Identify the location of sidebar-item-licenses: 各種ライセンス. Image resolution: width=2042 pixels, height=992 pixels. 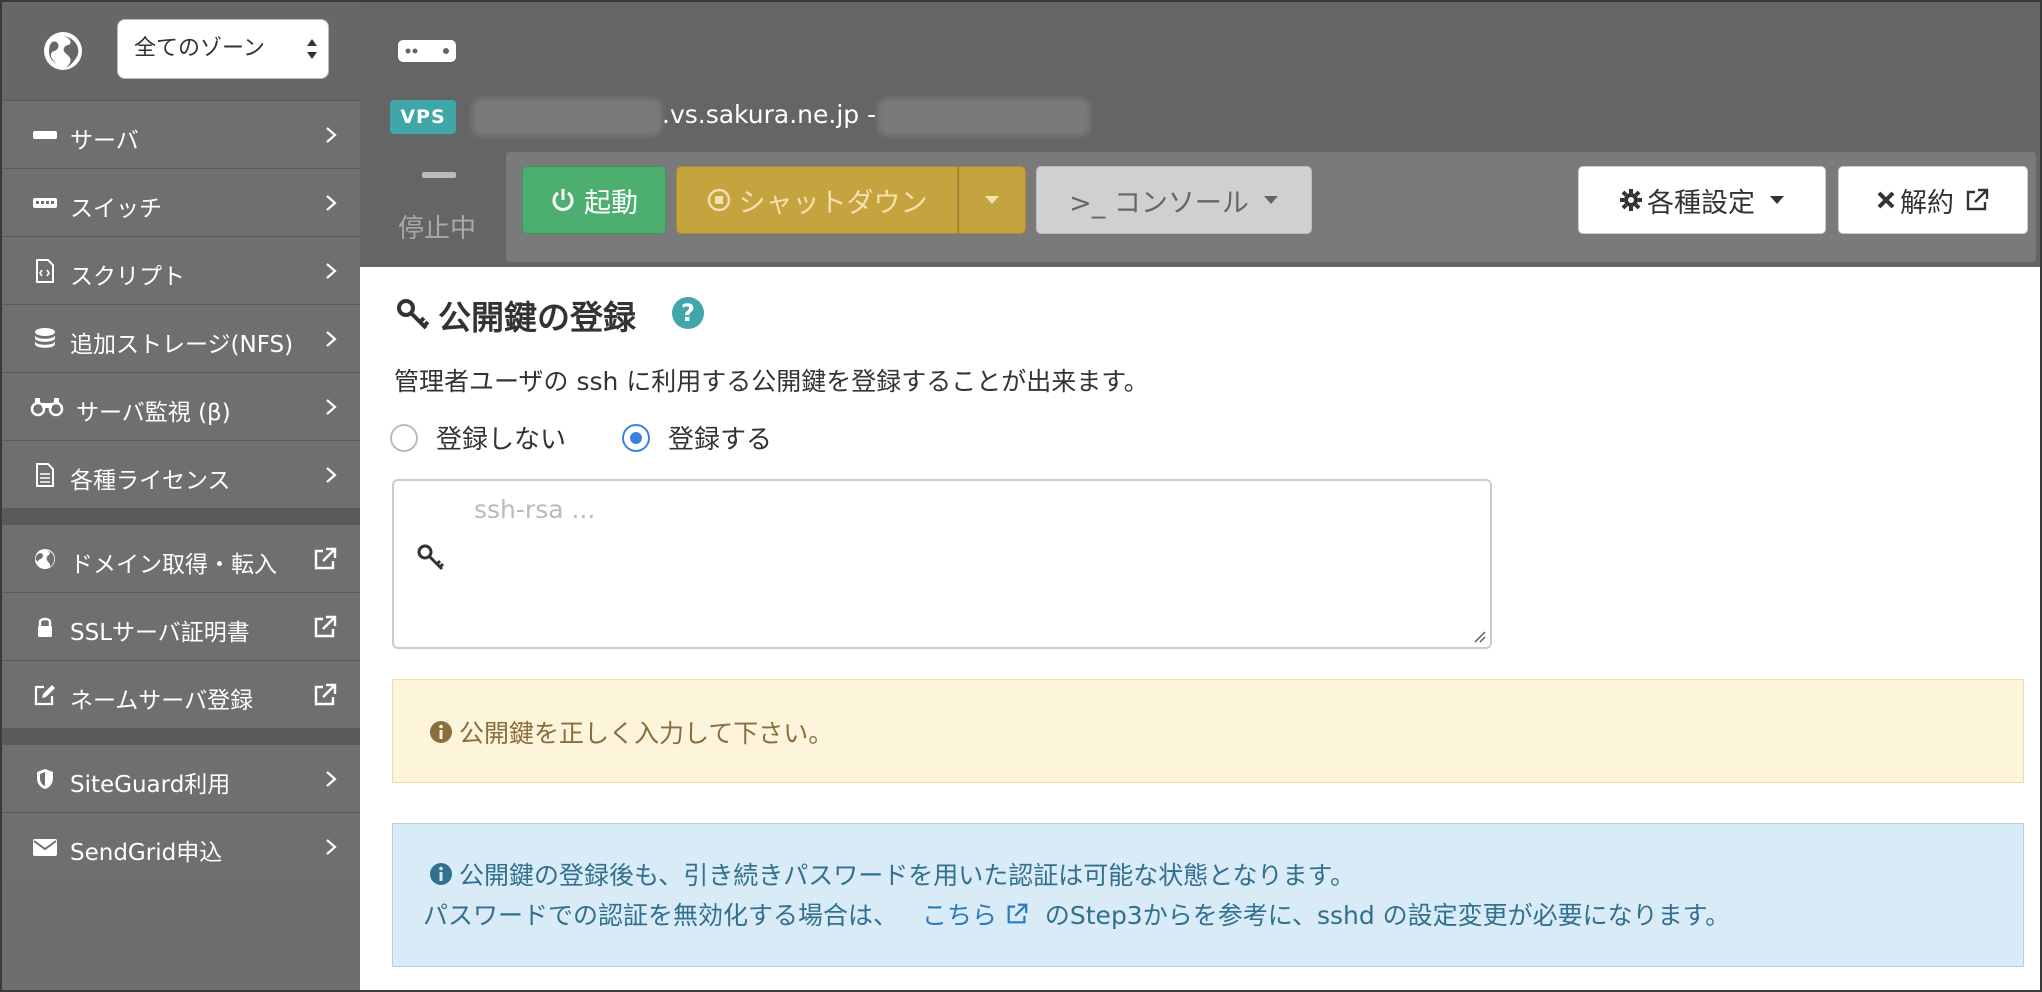
(181, 474).